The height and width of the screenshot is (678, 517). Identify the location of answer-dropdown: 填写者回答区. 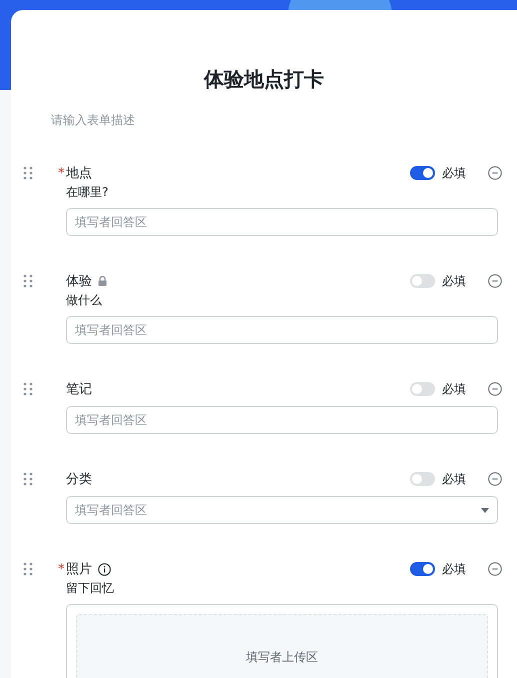
(282, 510).